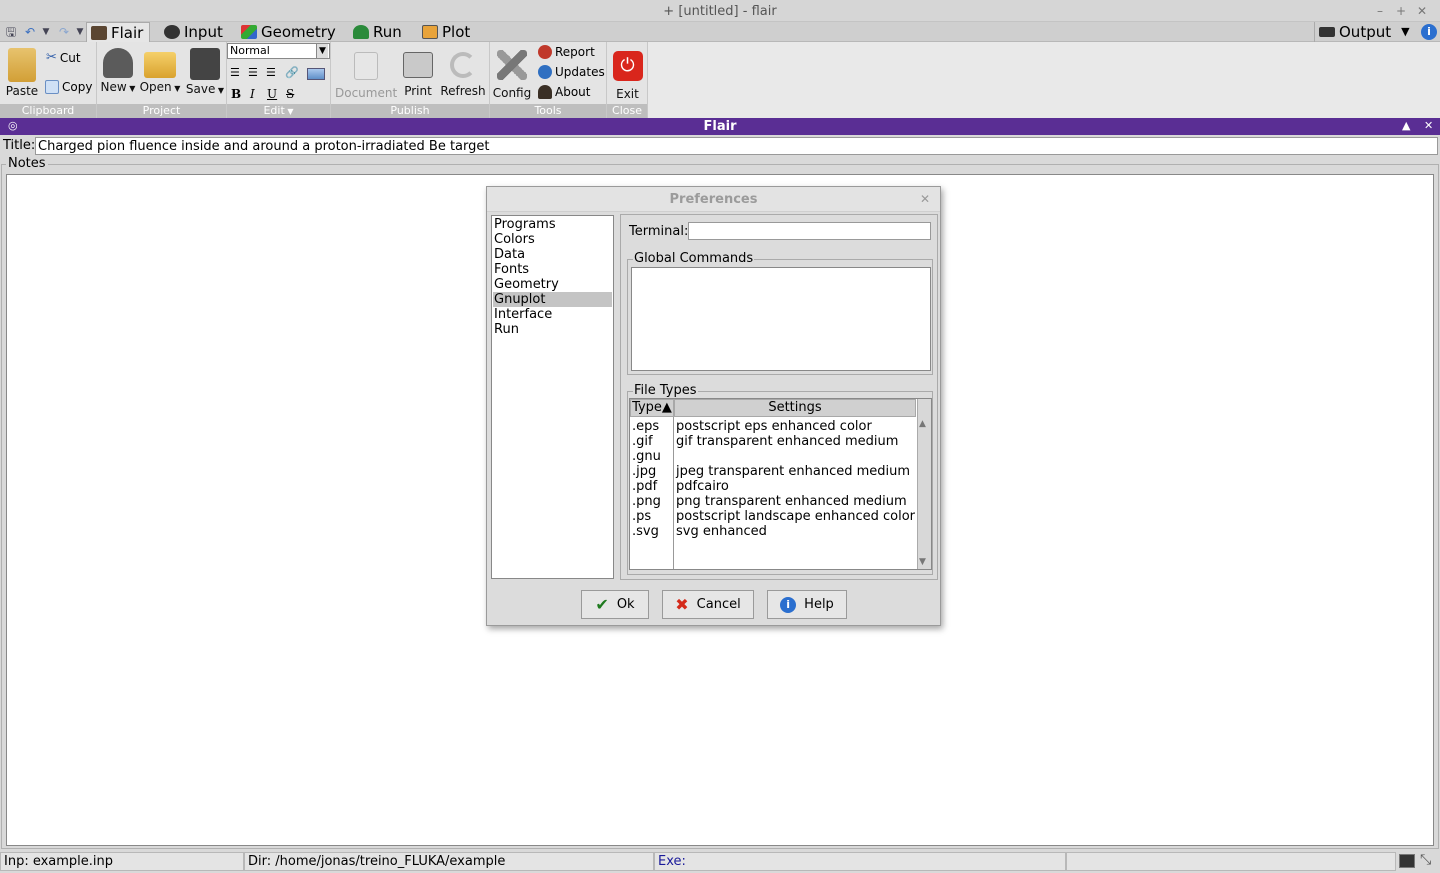 The height and width of the screenshot is (873, 1440). What do you see at coordinates (615, 604) in the screenshot?
I see `ok-button: ✔ Ok` at bounding box center [615, 604].